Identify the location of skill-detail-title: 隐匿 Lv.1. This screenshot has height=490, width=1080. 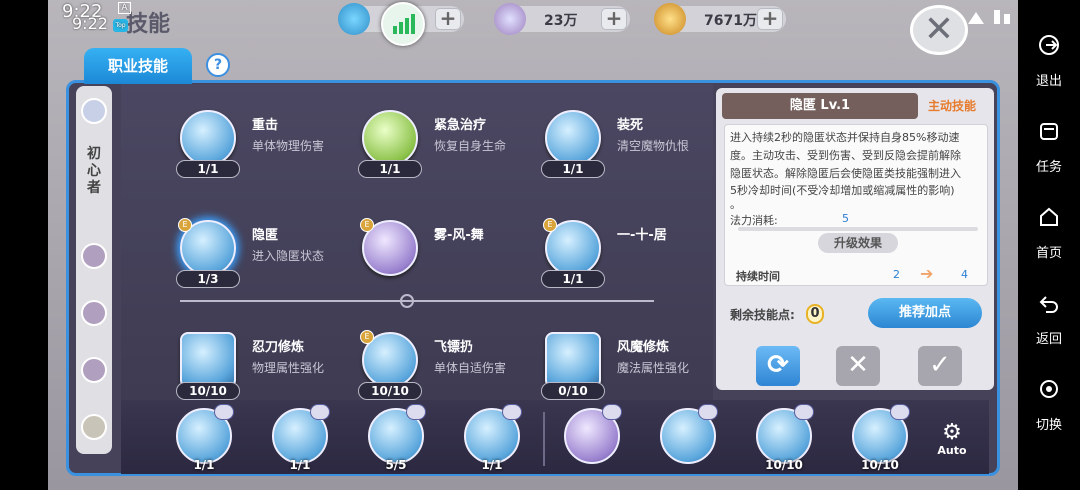
(820, 106).